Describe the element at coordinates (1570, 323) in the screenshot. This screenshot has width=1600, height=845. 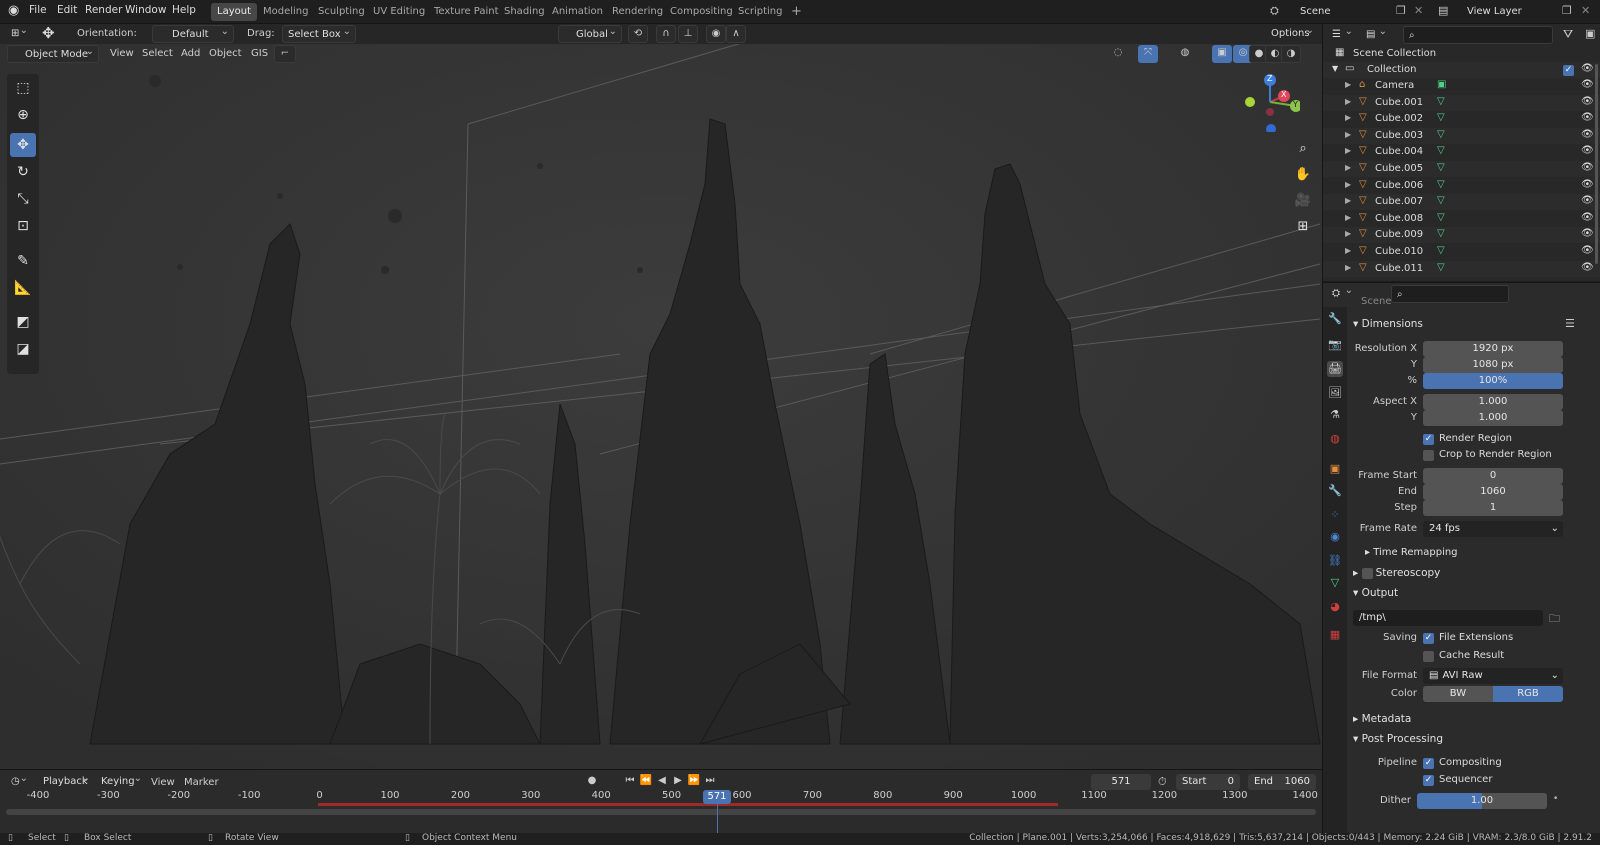
I see `presets-list-icon: ☰` at that location.